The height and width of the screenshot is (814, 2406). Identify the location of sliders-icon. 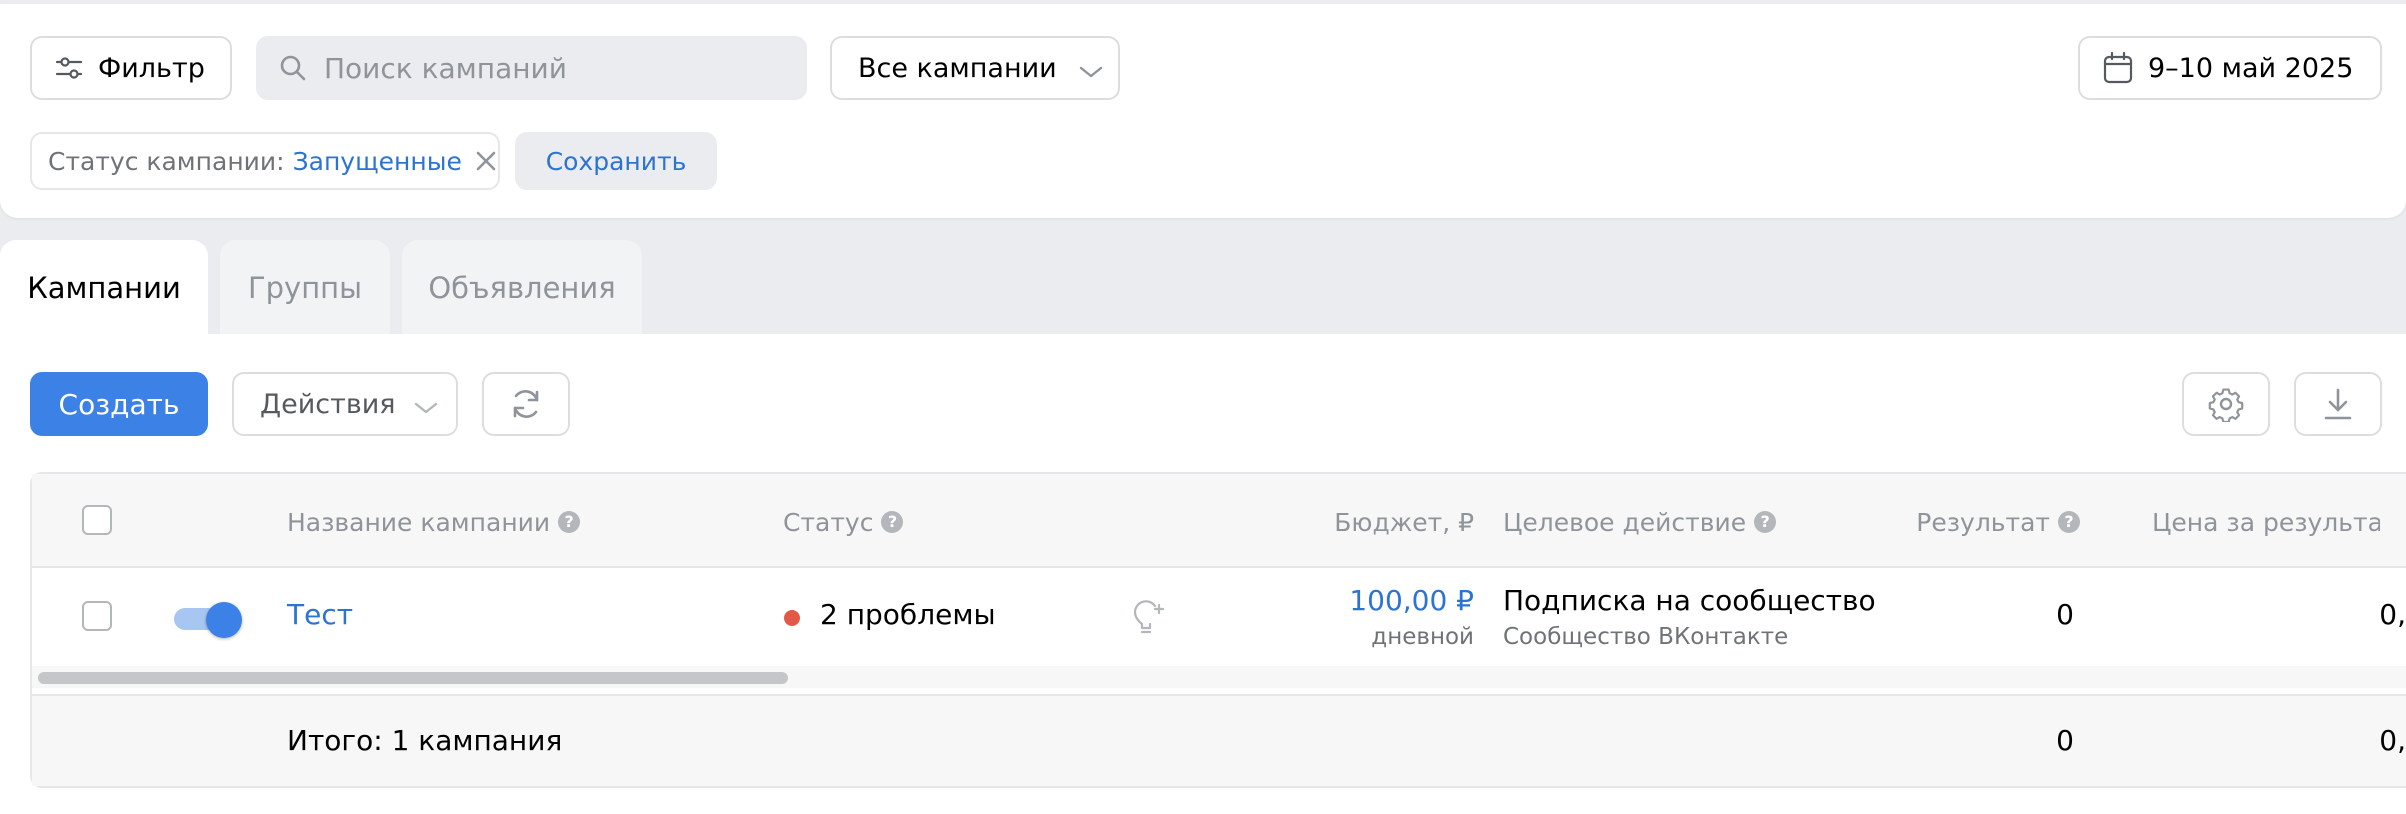
(69, 68).